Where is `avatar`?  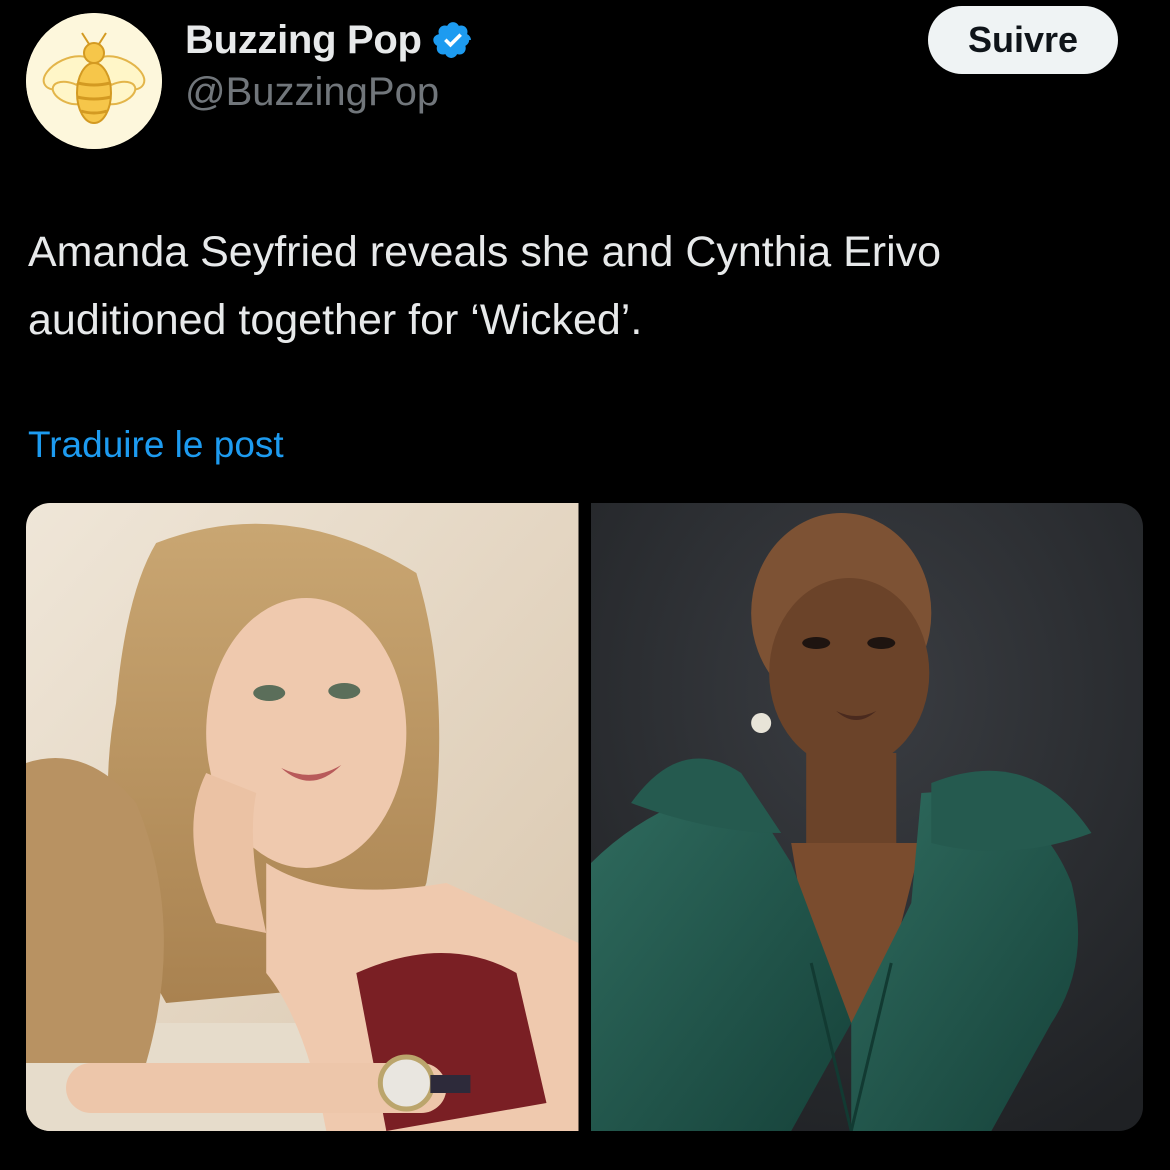
avatar is located at coordinates (94, 81).